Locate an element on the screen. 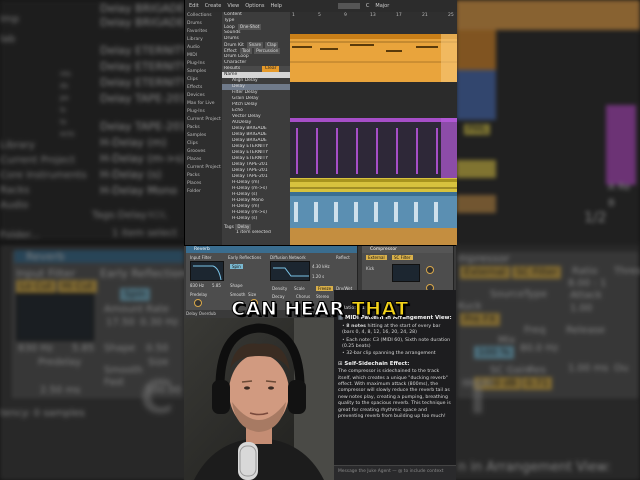 Image resolution: width=640 pixels, height=480 pixels. bg-lo-cut: Lo Cut is located at coordinates (36, 286).